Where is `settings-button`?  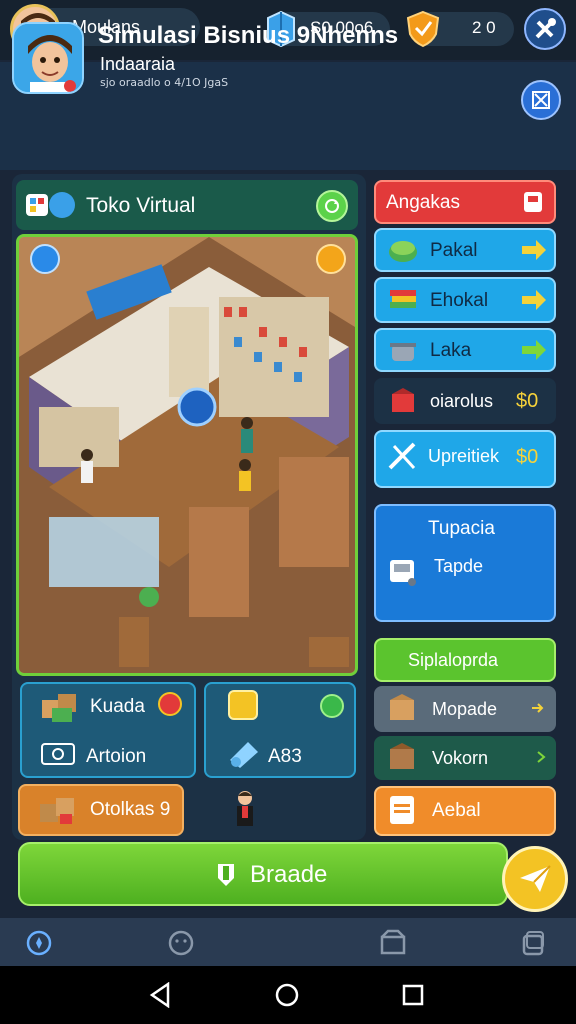 settings-button is located at coordinates (545, 29).